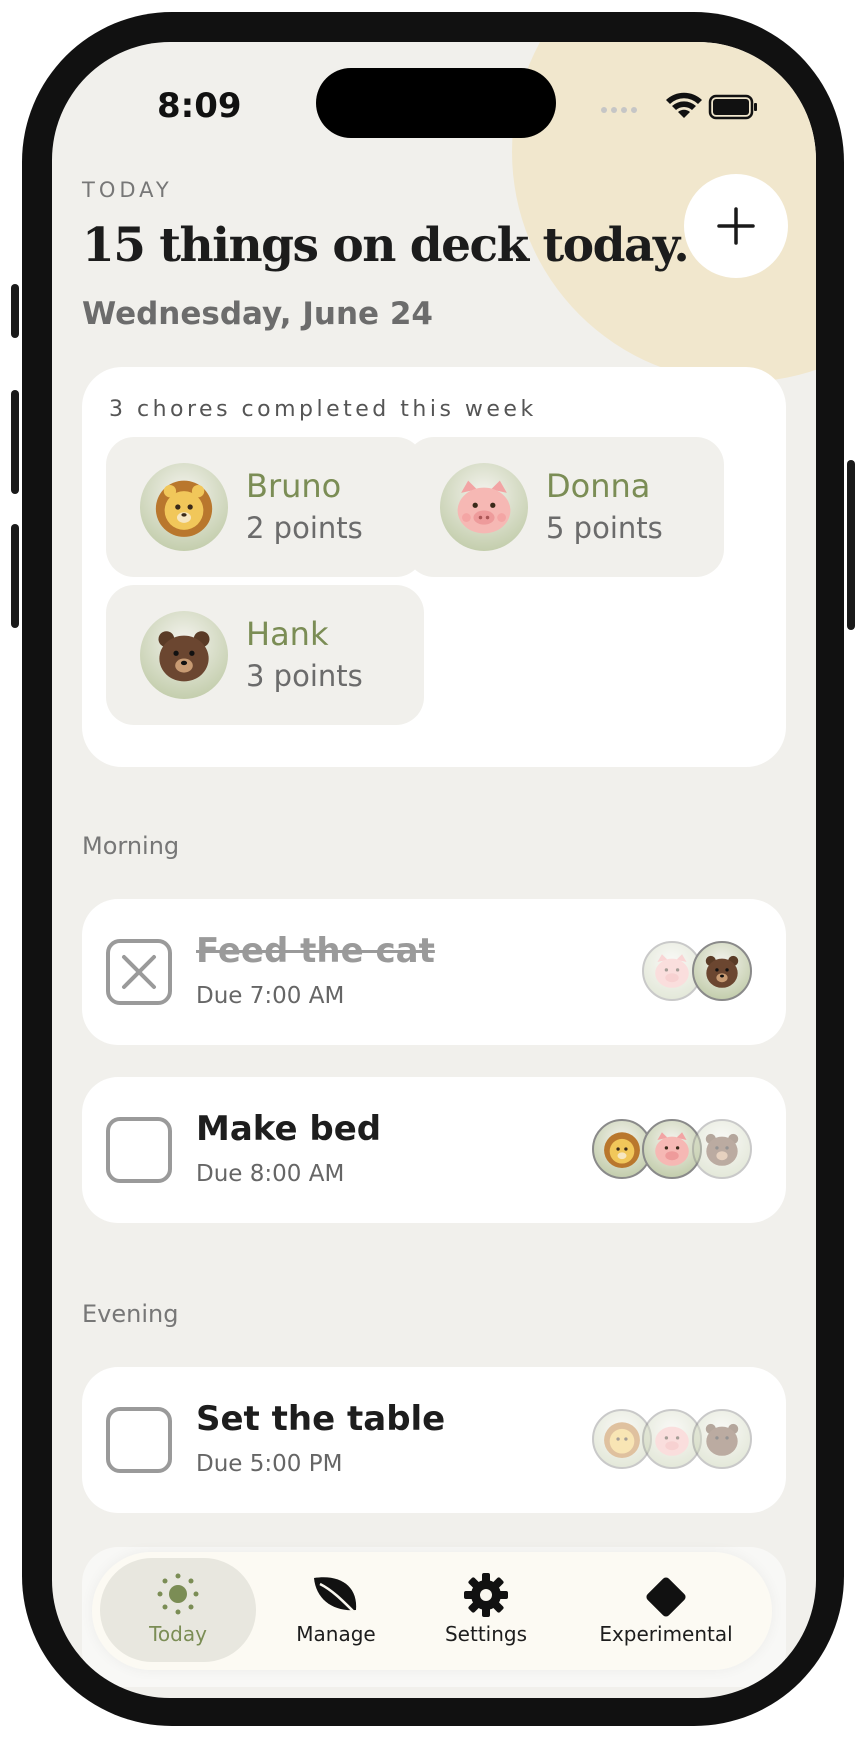 The width and height of the screenshot is (868, 1740). Describe the element at coordinates (304, 676) in the screenshot. I see `person-points: 3 points` at that location.